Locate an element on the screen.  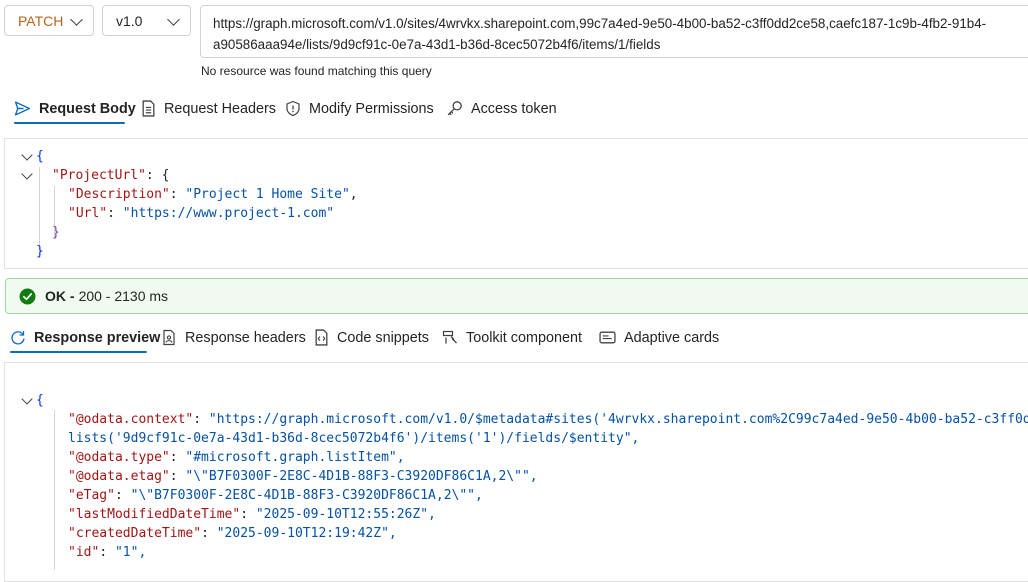
shield-icon is located at coordinates (293, 108).